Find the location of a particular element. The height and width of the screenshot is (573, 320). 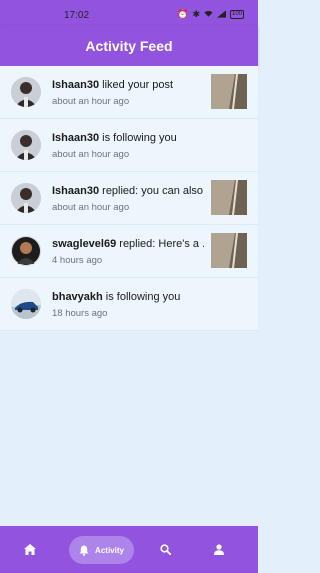

app-header: Activity Feed is located at coordinates (129, 46).